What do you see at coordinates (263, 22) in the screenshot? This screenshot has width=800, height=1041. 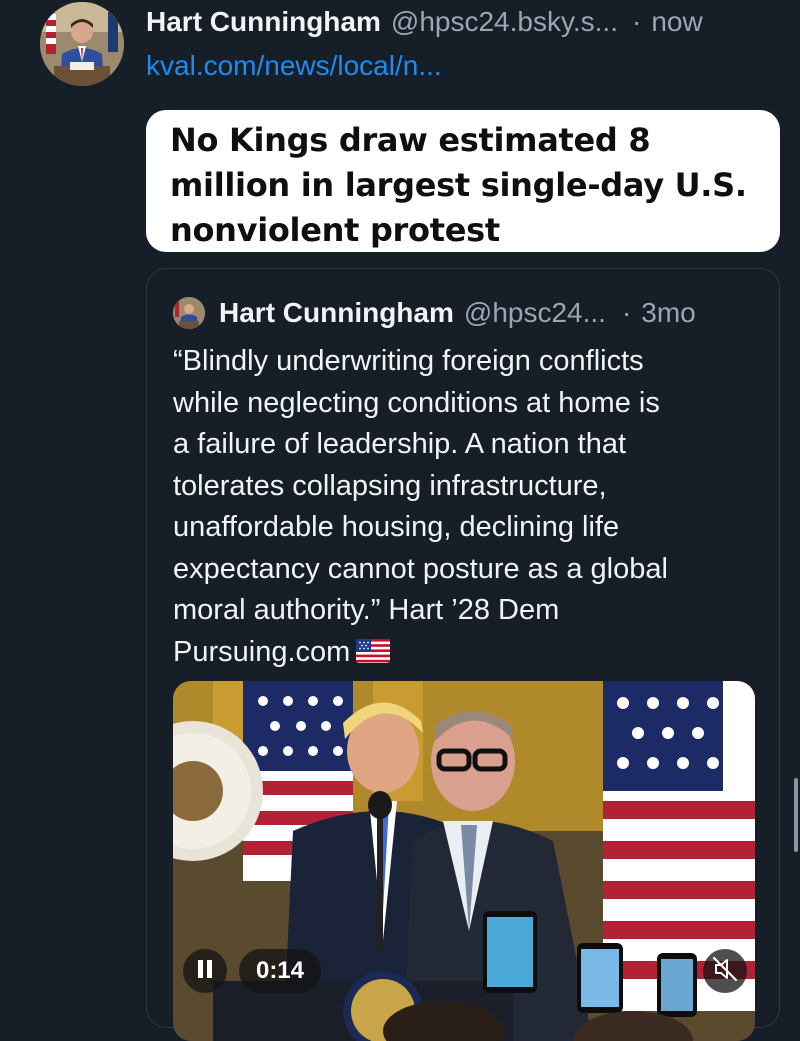 I see `author-name: Hart Cunningham` at bounding box center [263, 22].